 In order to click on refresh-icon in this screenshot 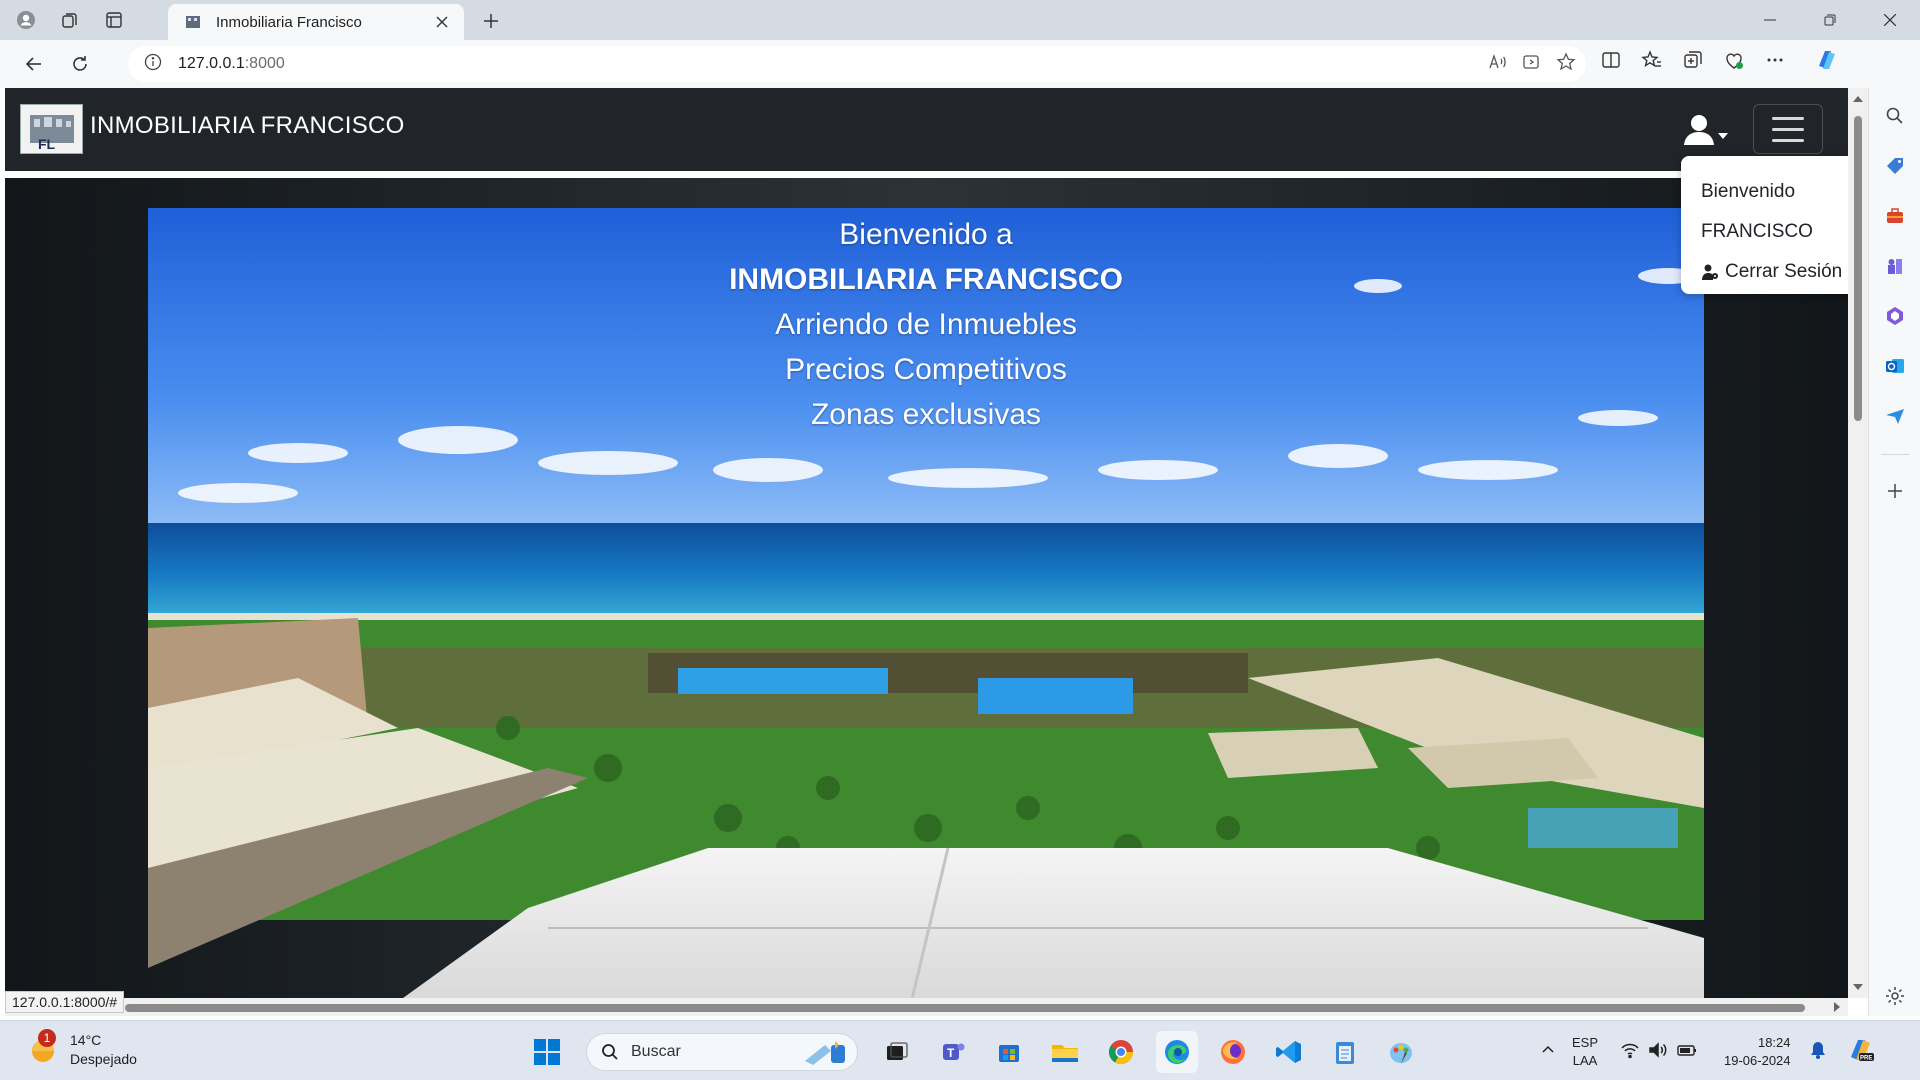, I will do `click(80, 64)`.